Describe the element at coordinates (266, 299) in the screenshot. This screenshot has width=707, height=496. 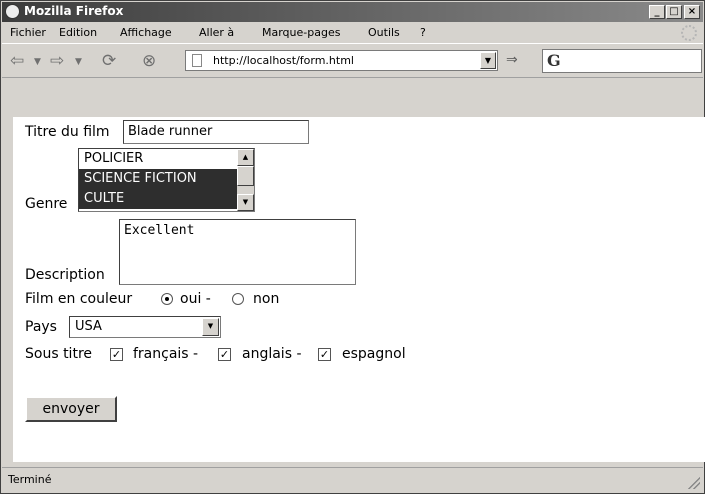
I see `color-non-label: non` at that location.